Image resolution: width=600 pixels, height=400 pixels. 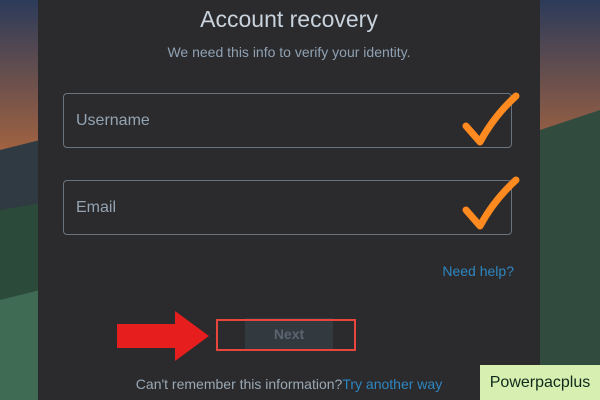 I want to click on page-title: Account recovery, so click(x=289, y=19).